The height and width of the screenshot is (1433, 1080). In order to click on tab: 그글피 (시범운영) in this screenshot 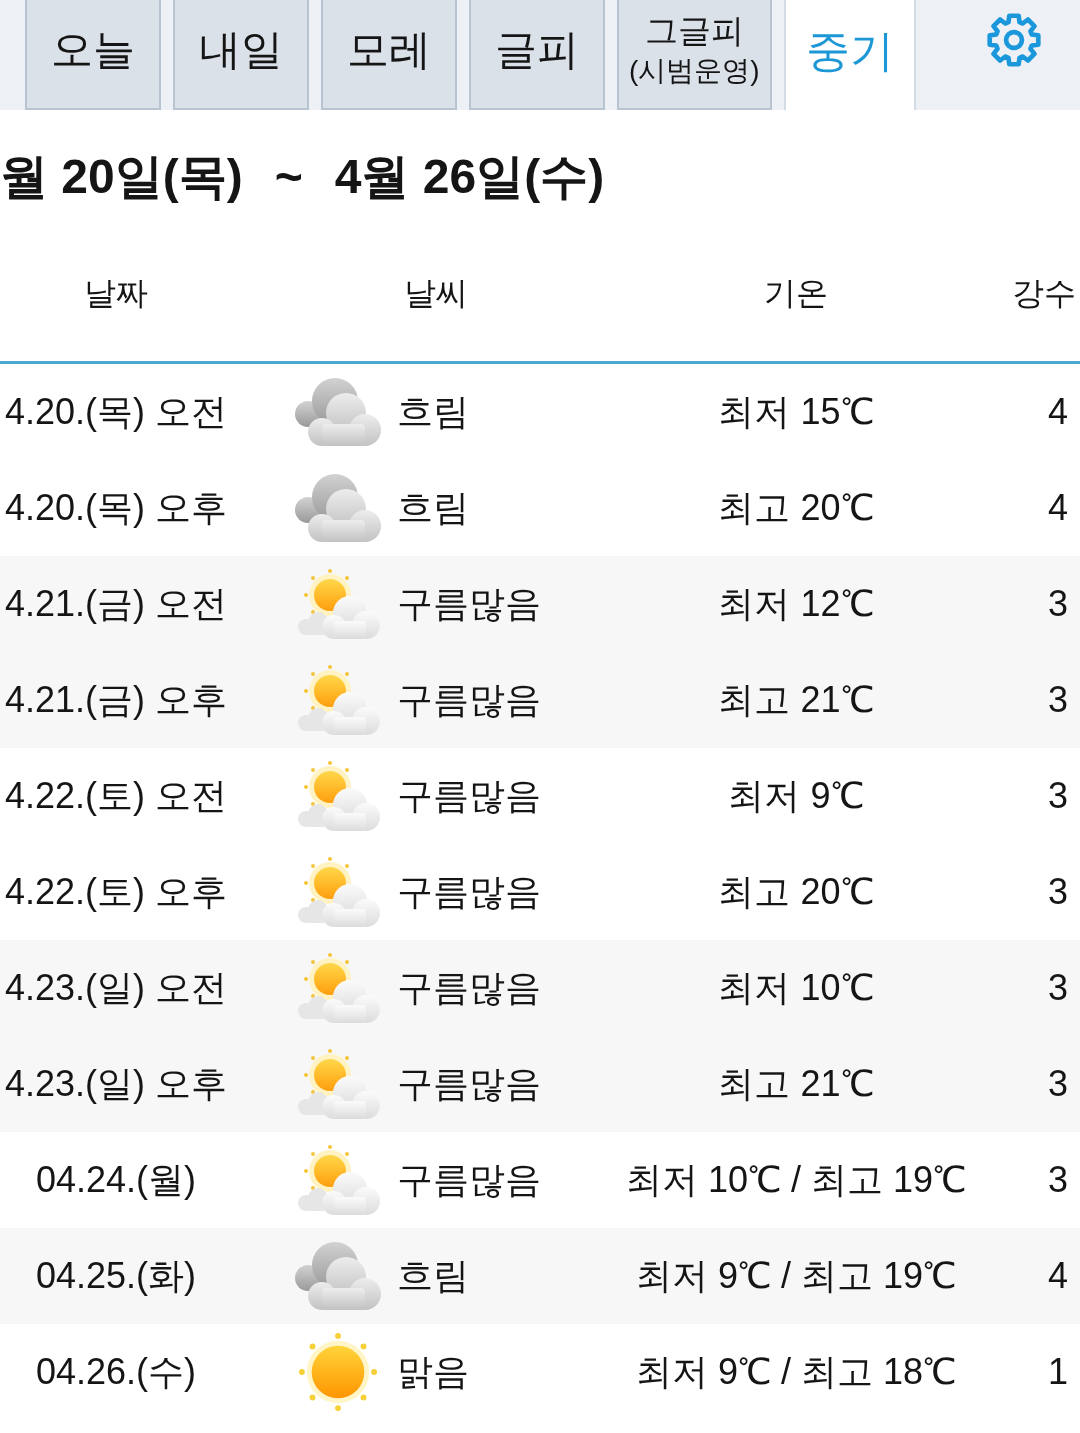, I will do `click(694, 55)`.